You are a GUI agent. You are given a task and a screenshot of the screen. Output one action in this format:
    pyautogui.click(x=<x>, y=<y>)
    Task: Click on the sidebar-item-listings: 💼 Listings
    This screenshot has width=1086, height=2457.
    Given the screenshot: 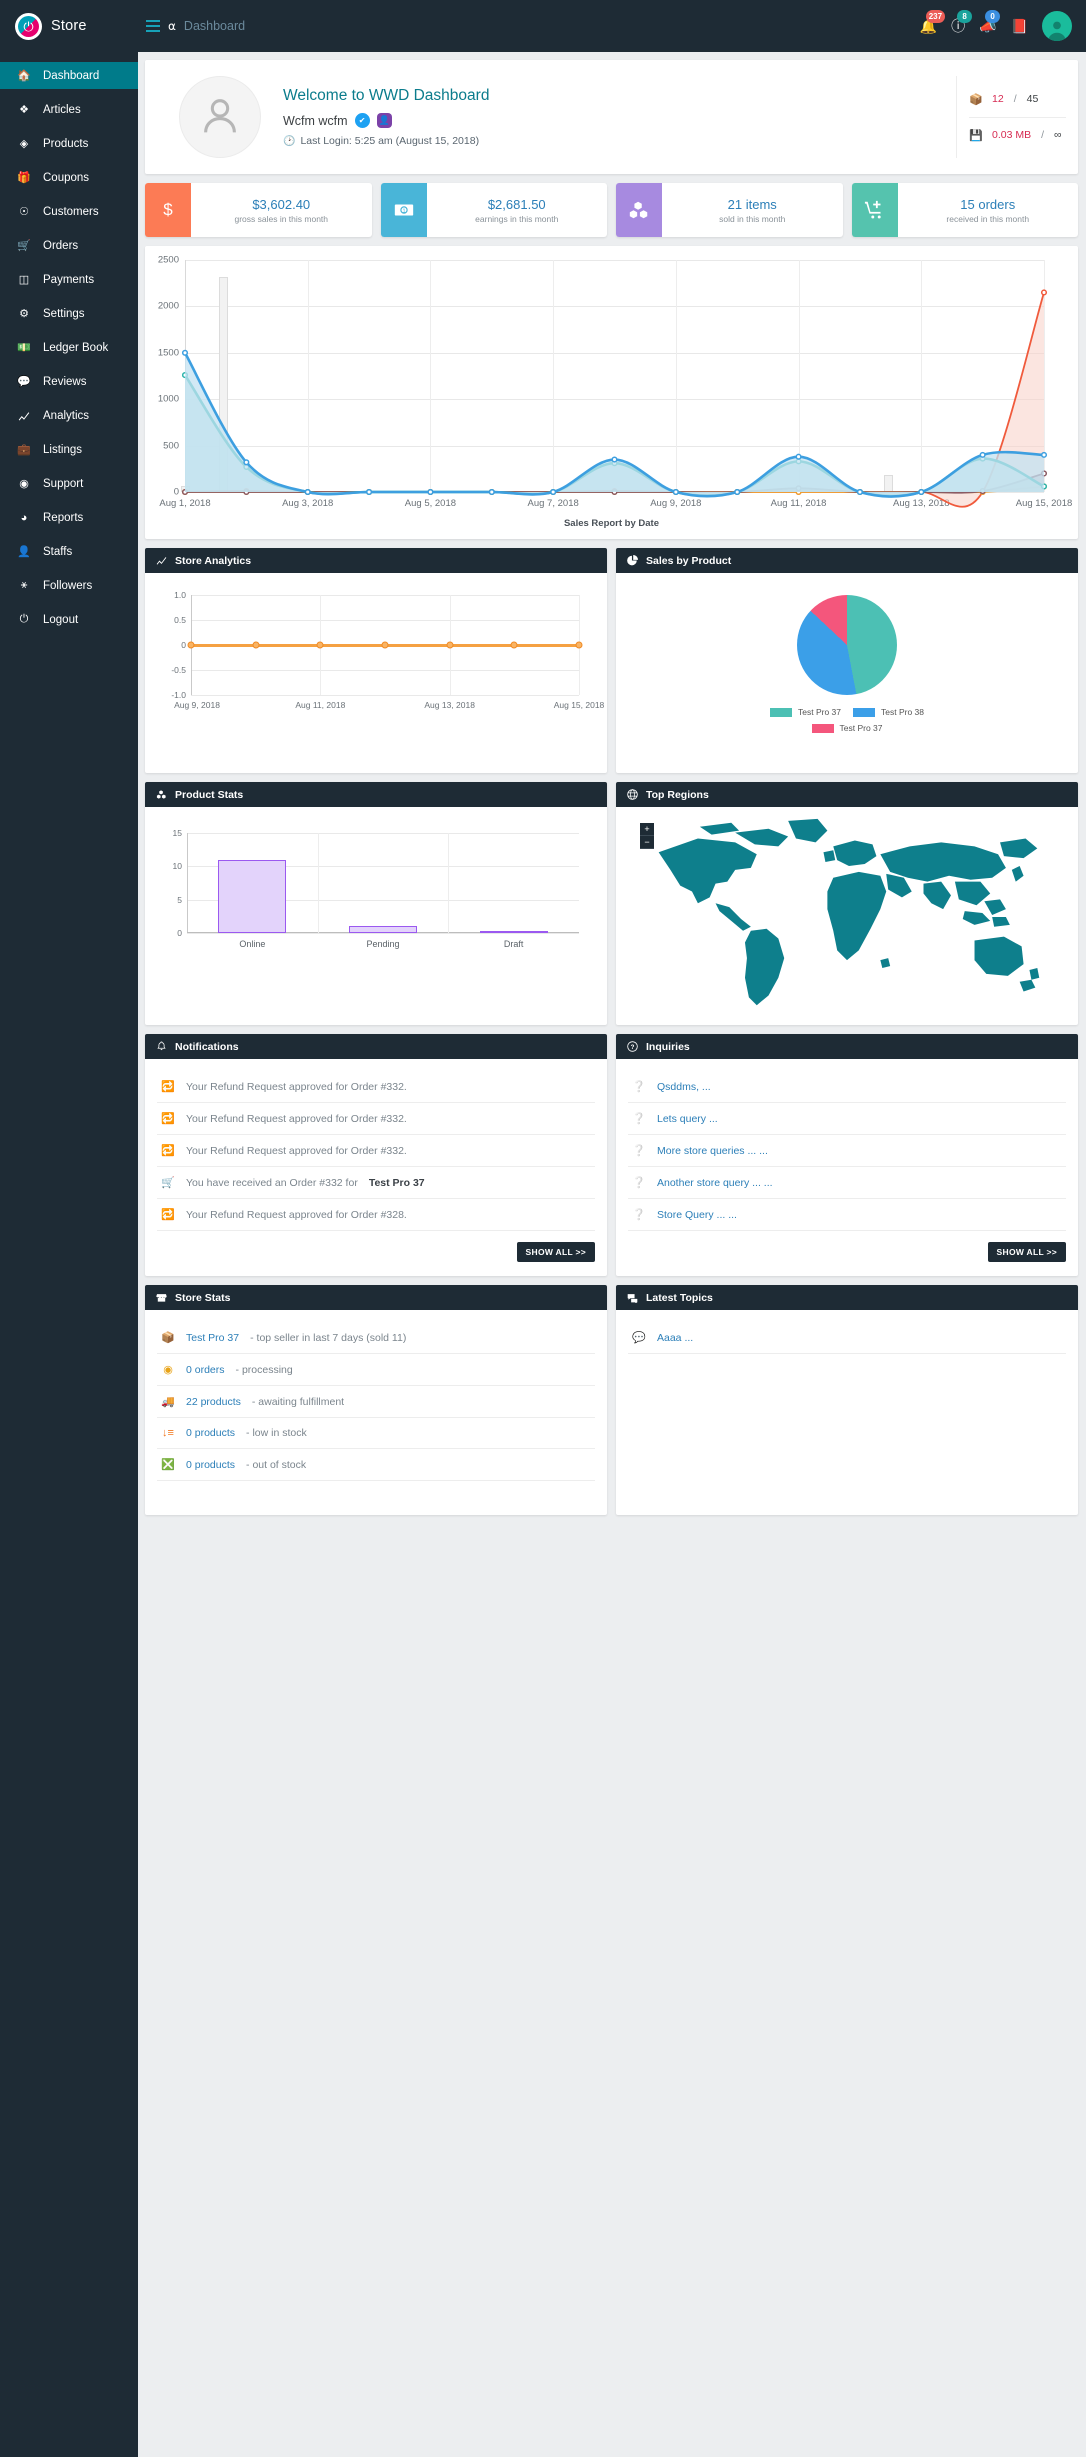 What is the action you would take?
    pyautogui.click(x=69, y=449)
    